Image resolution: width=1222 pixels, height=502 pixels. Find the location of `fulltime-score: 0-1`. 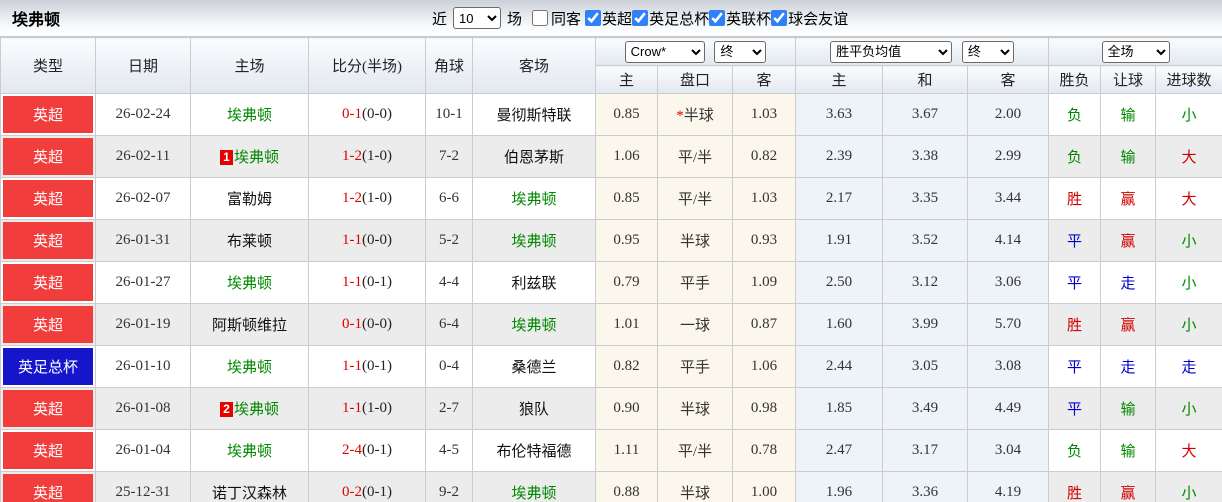

fulltime-score: 0-1 is located at coordinates (352, 324).